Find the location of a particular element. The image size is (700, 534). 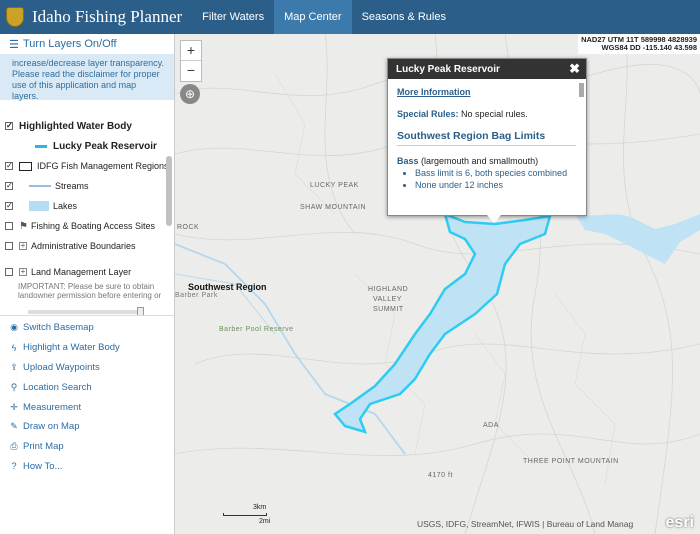

action-print-map: ⎙ Print Map is located at coordinates (87, 447).